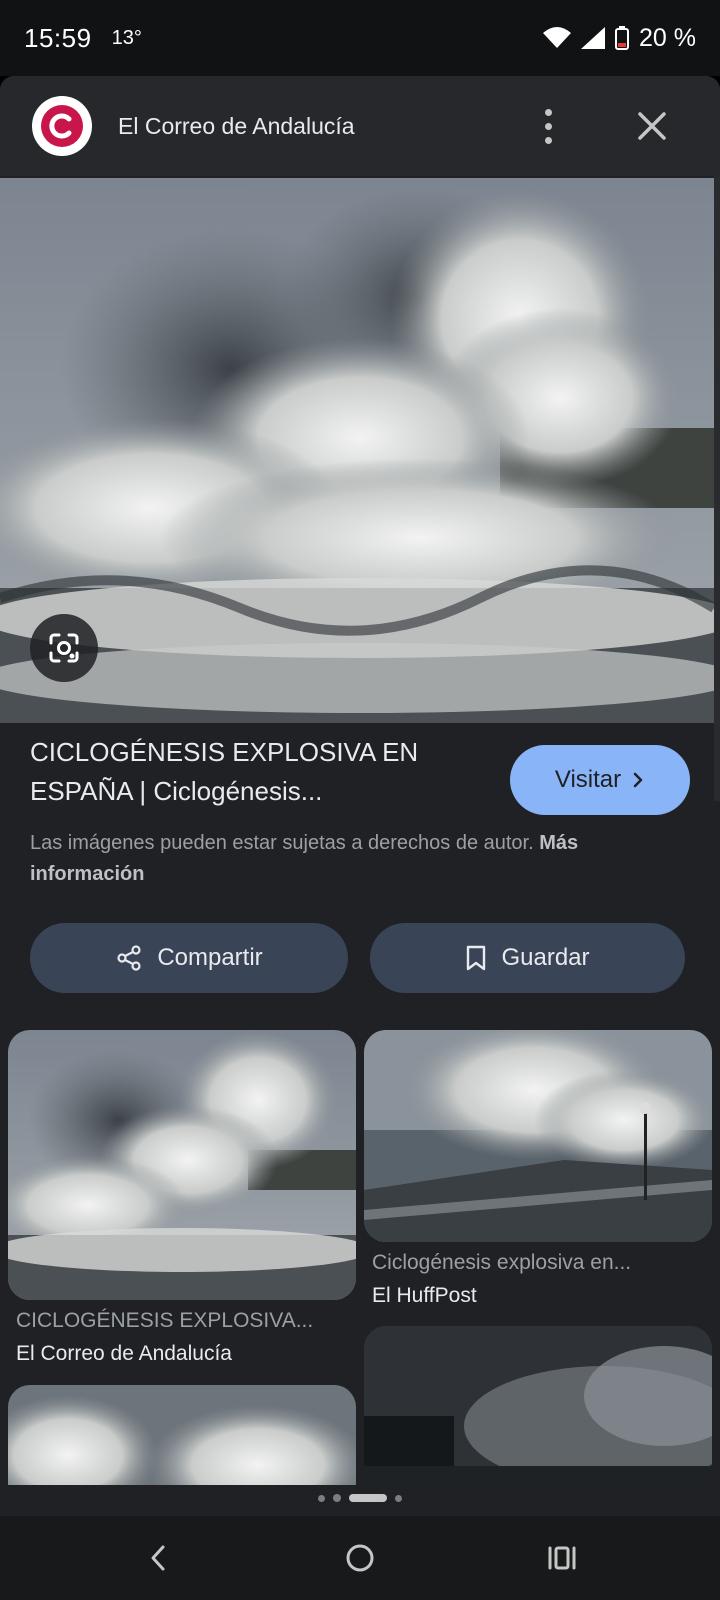 The width and height of the screenshot is (720, 1600). I want to click on recents-button, so click(562, 1558).